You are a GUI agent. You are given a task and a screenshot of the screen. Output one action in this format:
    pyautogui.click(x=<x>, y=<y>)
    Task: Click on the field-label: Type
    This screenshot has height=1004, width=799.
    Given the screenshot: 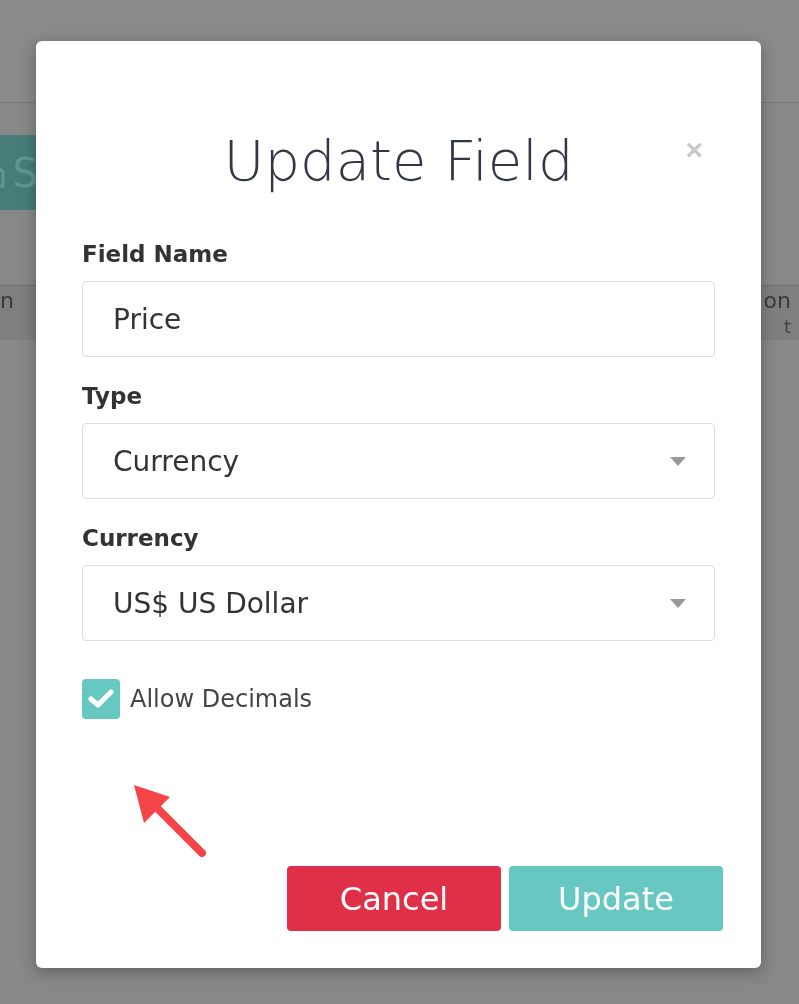 What is the action you would take?
    pyautogui.click(x=112, y=396)
    